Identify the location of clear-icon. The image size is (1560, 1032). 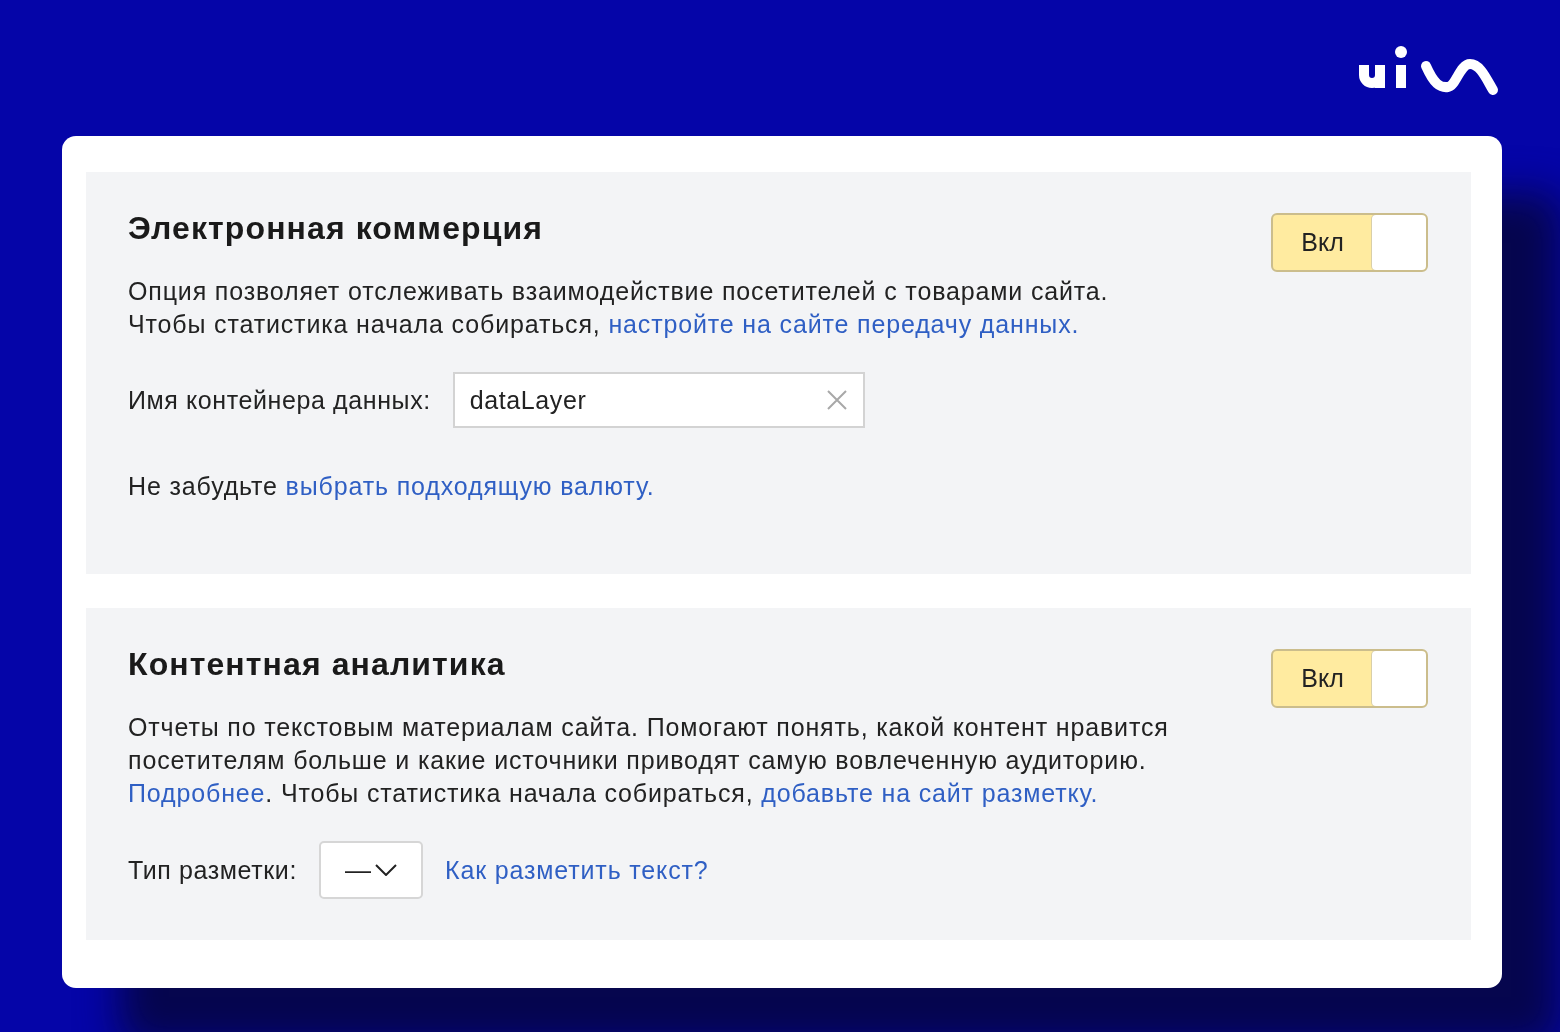
(836, 400).